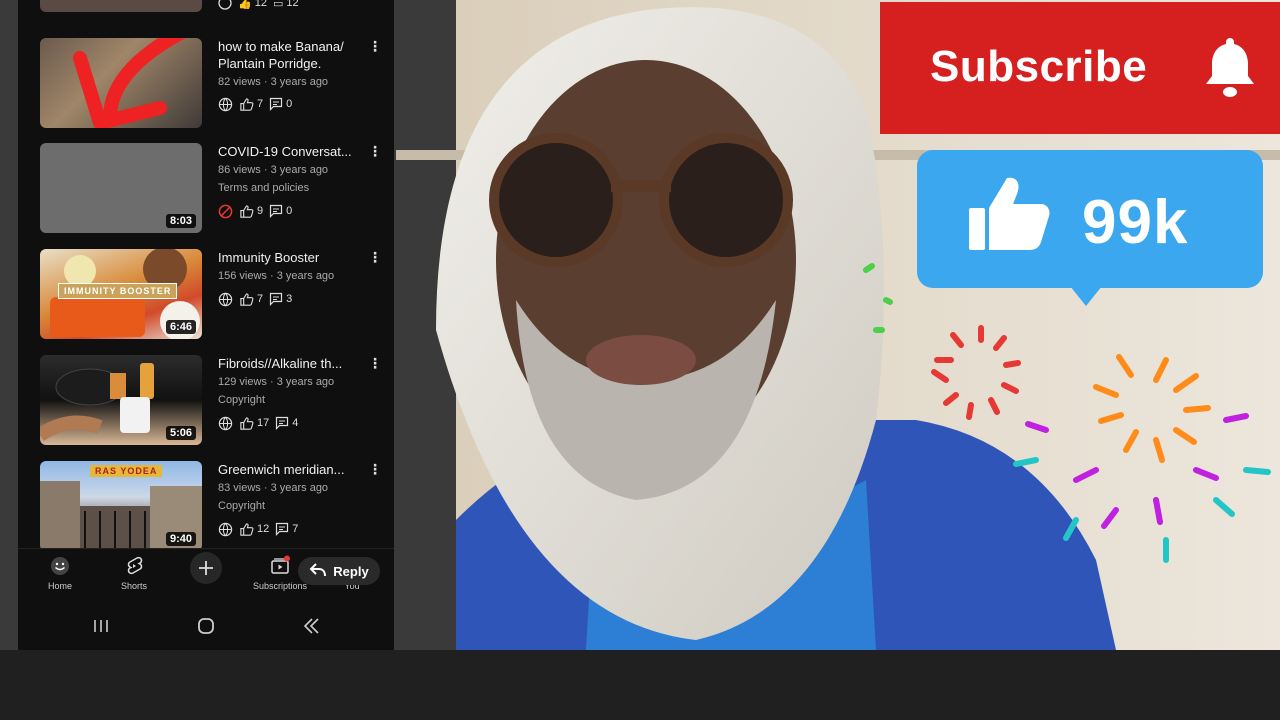 Image resolution: width=1280 pixels, height=720 pixels. I want to click on like-counter-bubble: 99k, so click(1090, 219).